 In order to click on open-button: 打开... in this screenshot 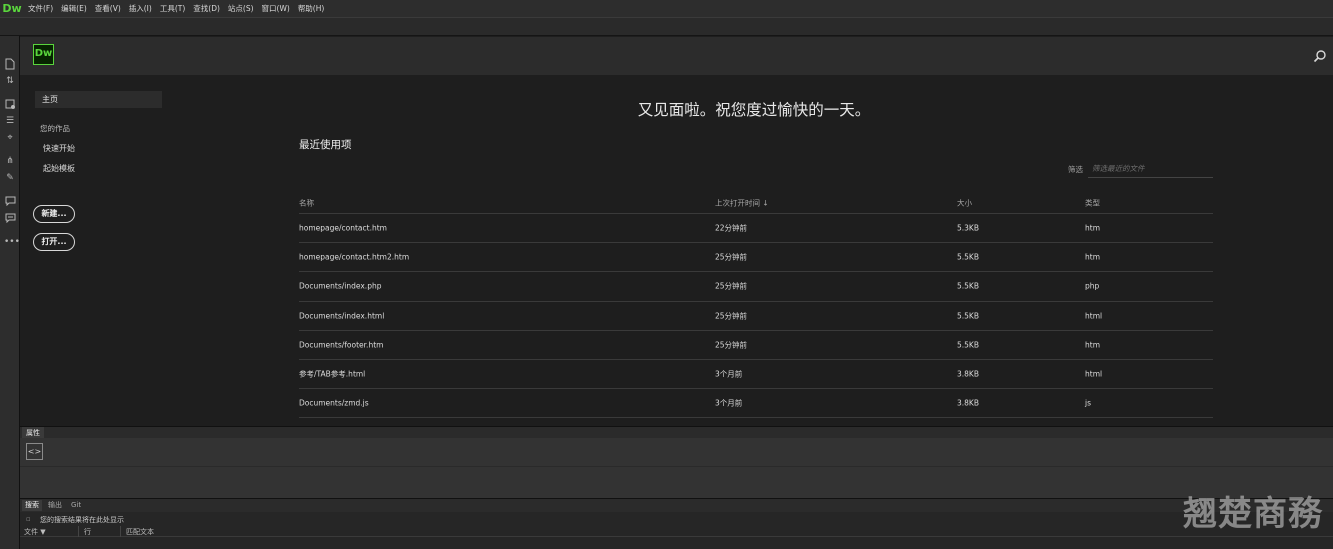, I will do `click(54, 242)`.